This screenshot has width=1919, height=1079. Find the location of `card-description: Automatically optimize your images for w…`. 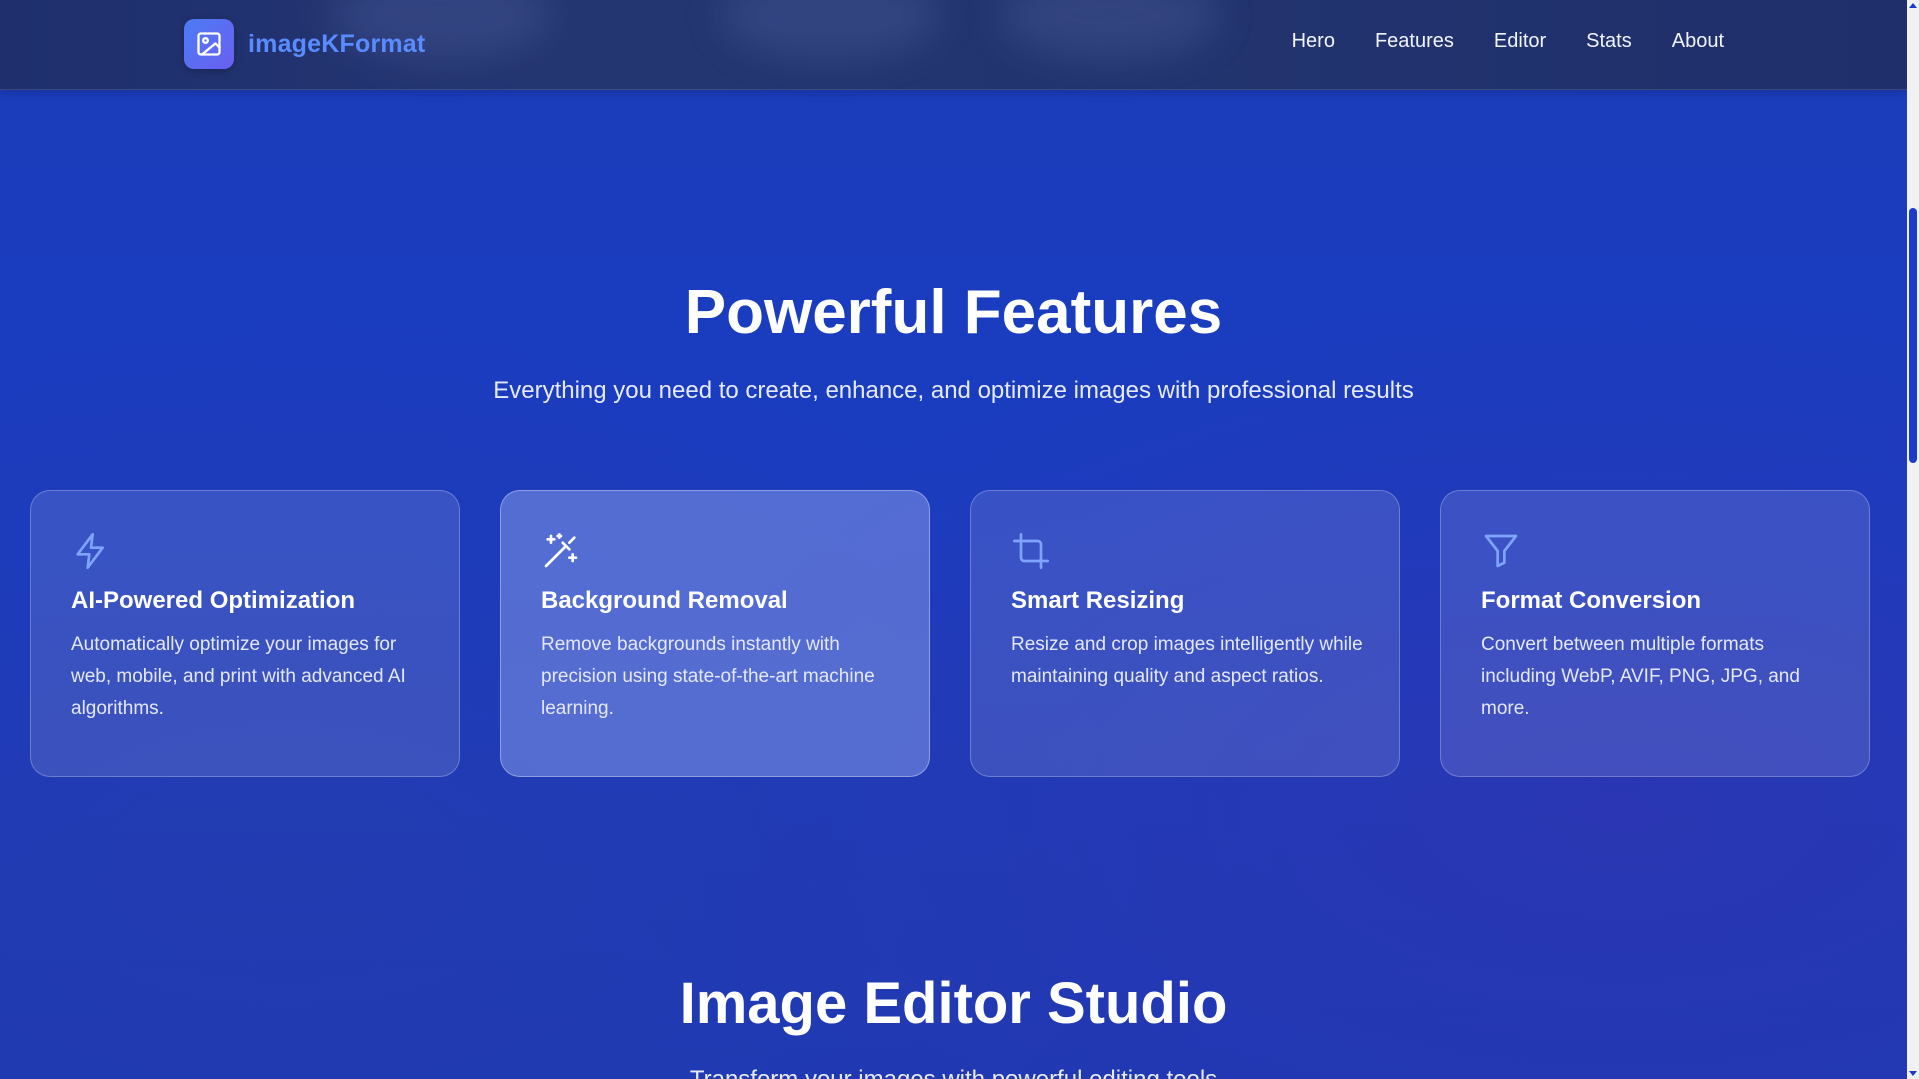

card-description: Automatically optimize your images for w… is located at coordinates (238, 676).